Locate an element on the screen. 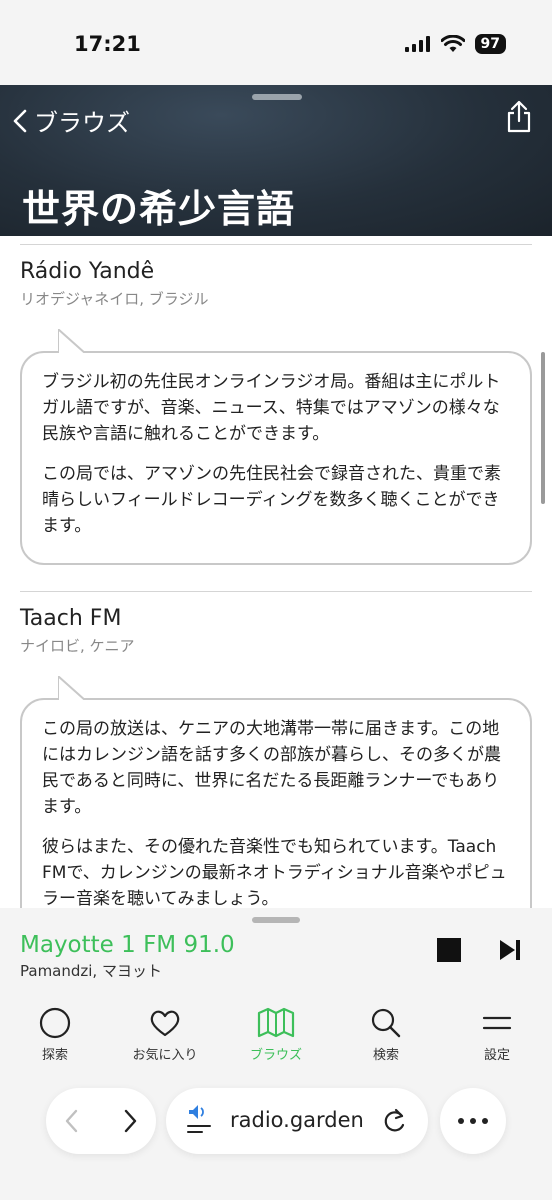 This screenshot has height=1200, width=552. scrollbar is located at coordinates (543, 428).